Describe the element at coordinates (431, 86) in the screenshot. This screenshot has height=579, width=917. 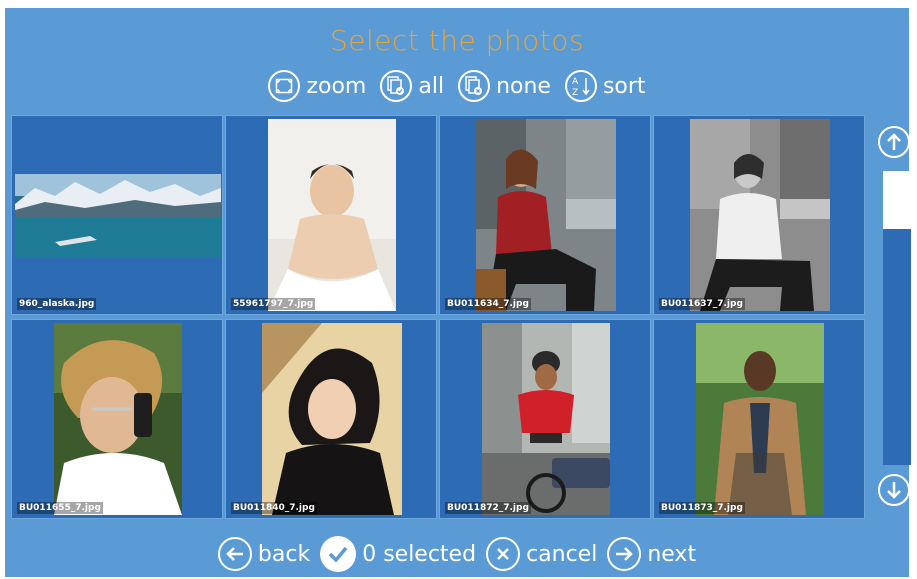
I see `all-label: all` at that location.